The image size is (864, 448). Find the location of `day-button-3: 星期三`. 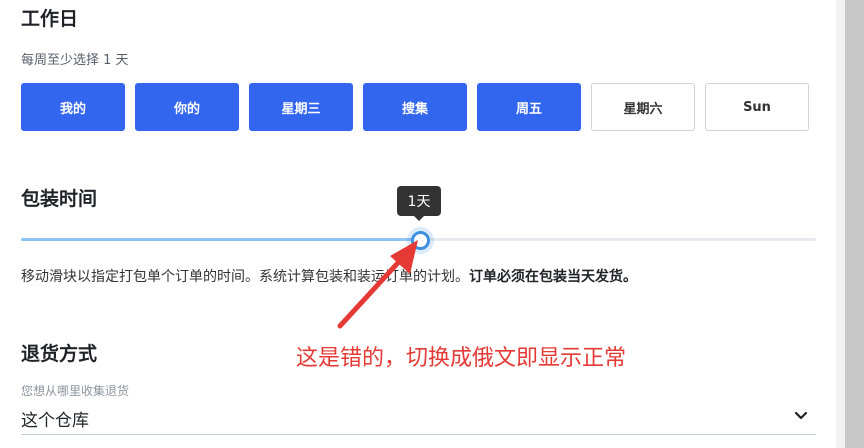

day-button-3: 星期三 is located at coordinates (301, 107).